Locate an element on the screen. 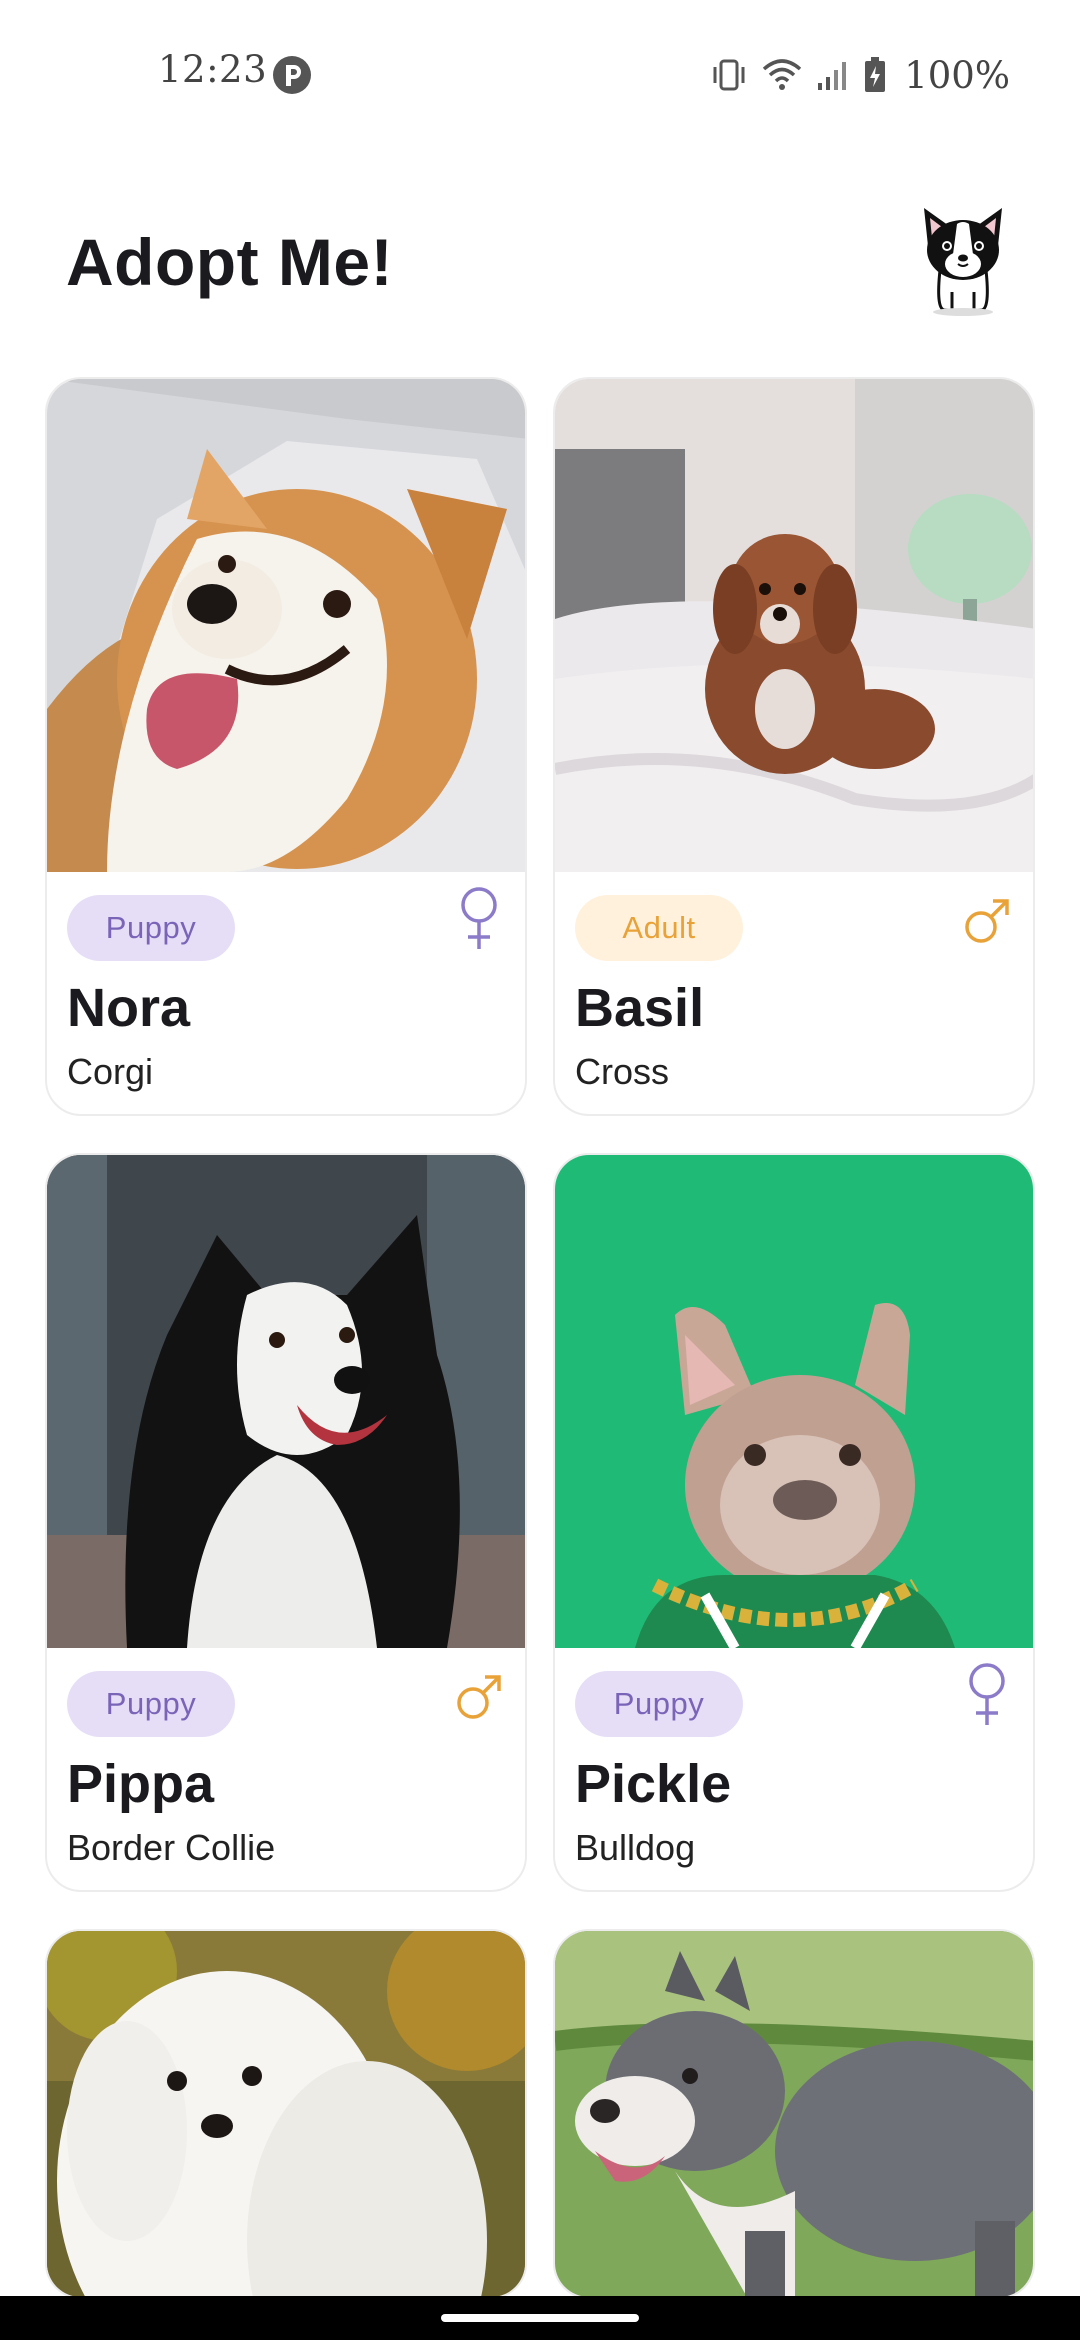  status-time: 12:23 is located at coordinates (213, 69).